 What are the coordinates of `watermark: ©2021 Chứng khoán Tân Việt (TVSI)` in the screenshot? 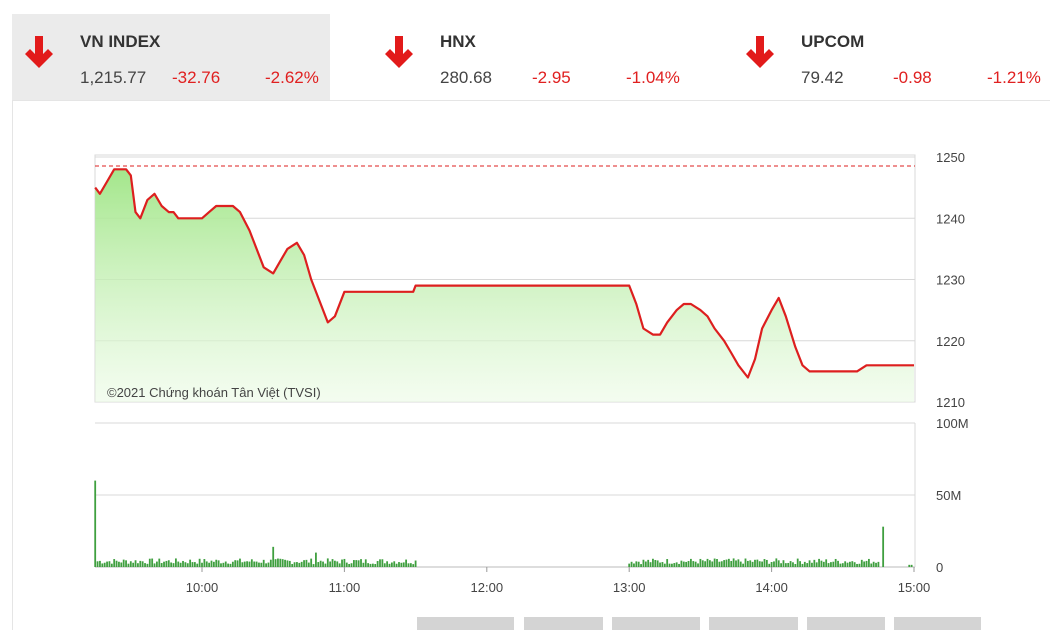 It's located at (214, 392).